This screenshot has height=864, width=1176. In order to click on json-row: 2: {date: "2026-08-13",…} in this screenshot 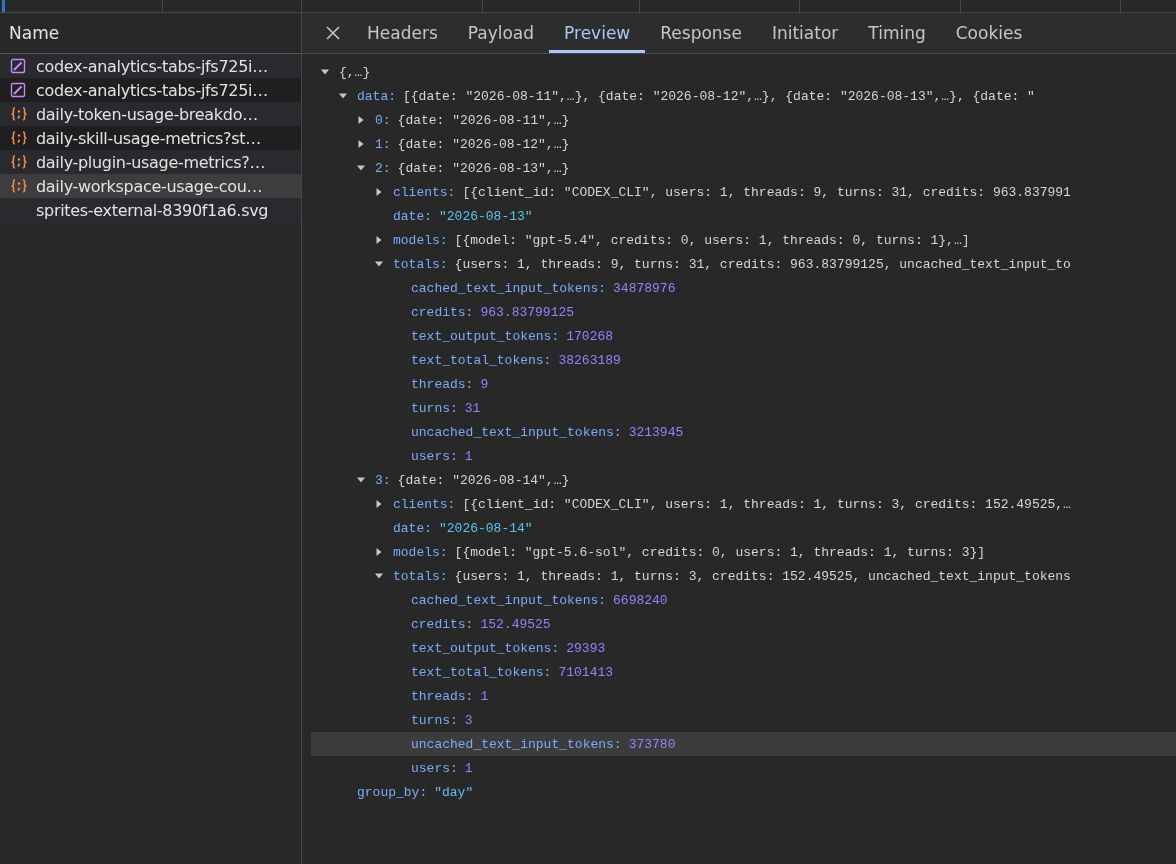, I will do `click(743, 168)`.